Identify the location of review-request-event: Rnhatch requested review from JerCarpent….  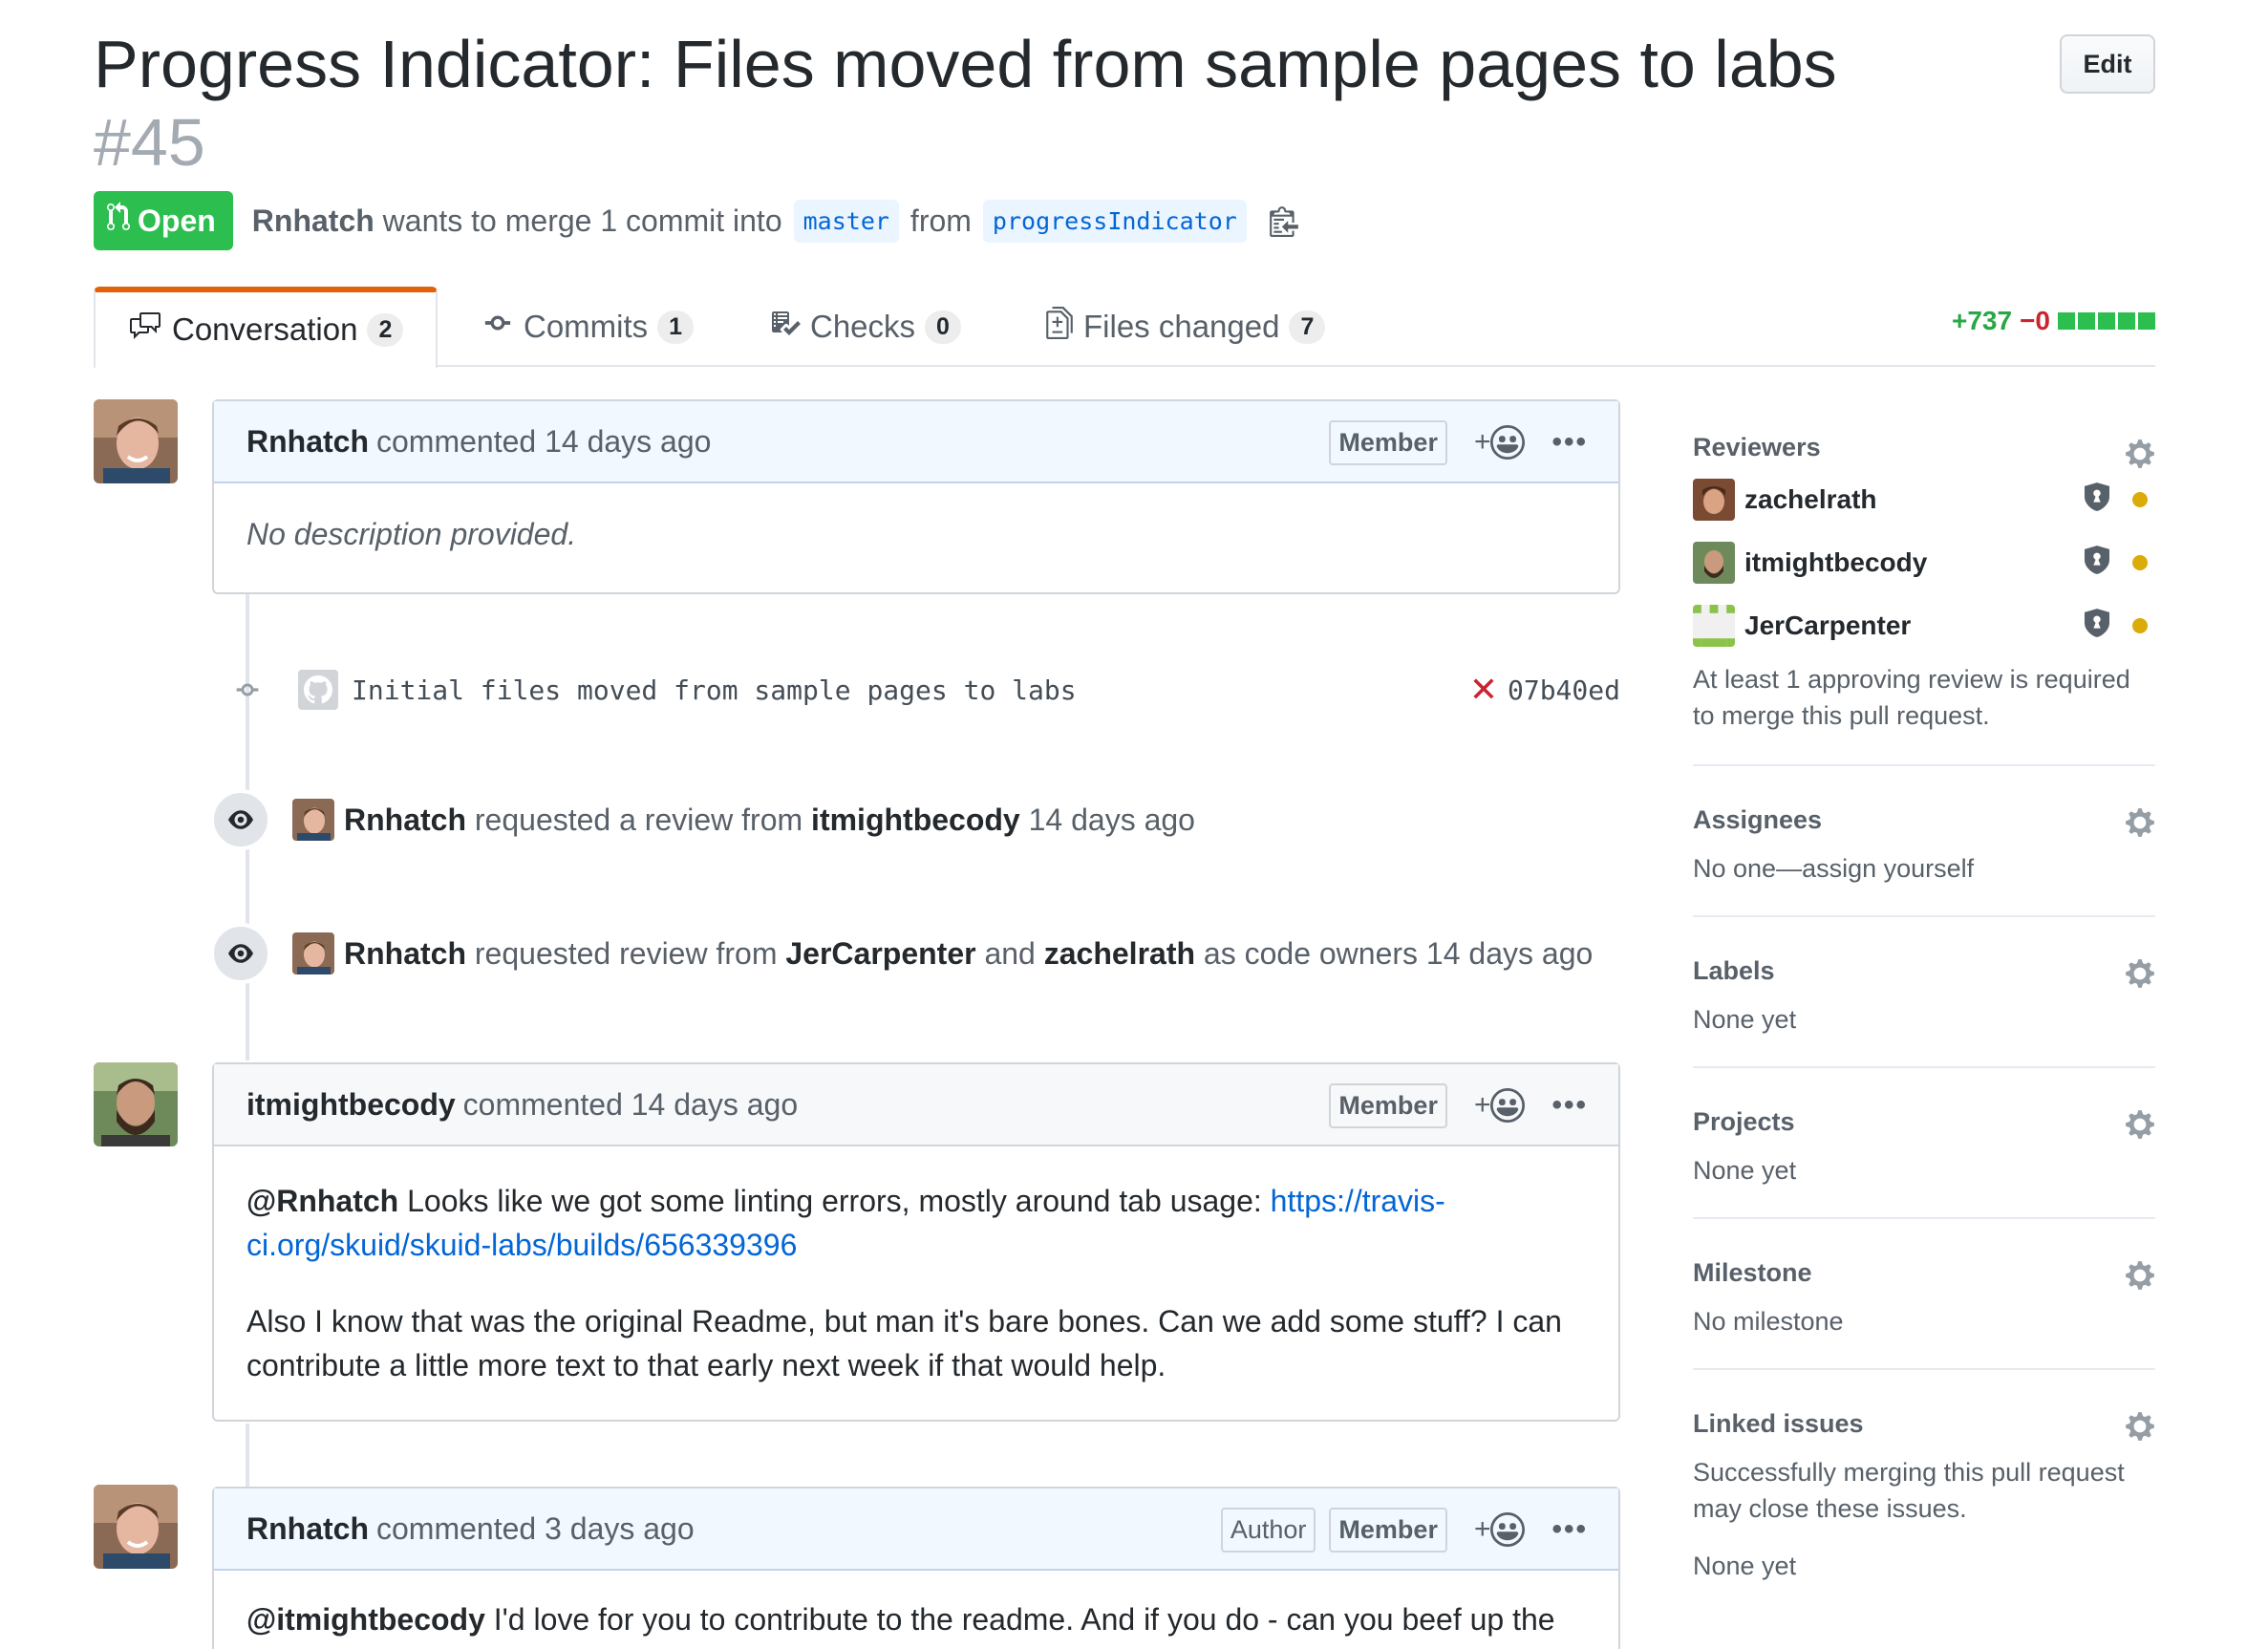
(902, 954).